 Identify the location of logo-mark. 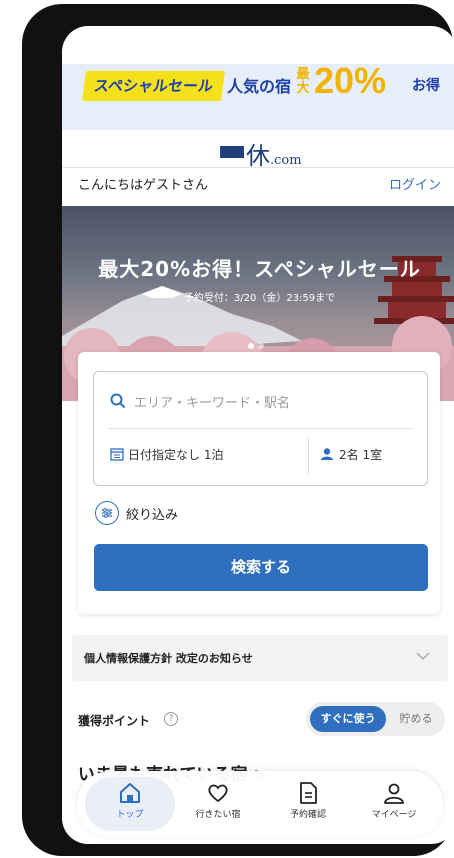
(232, 152).